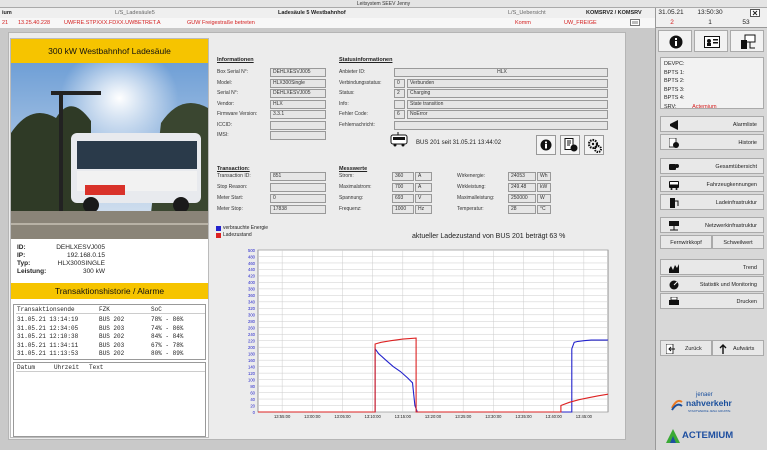 The width and height of the screenshot is (767, 450). I want to click on measurement-label: Spannung:, so click(351, 198).